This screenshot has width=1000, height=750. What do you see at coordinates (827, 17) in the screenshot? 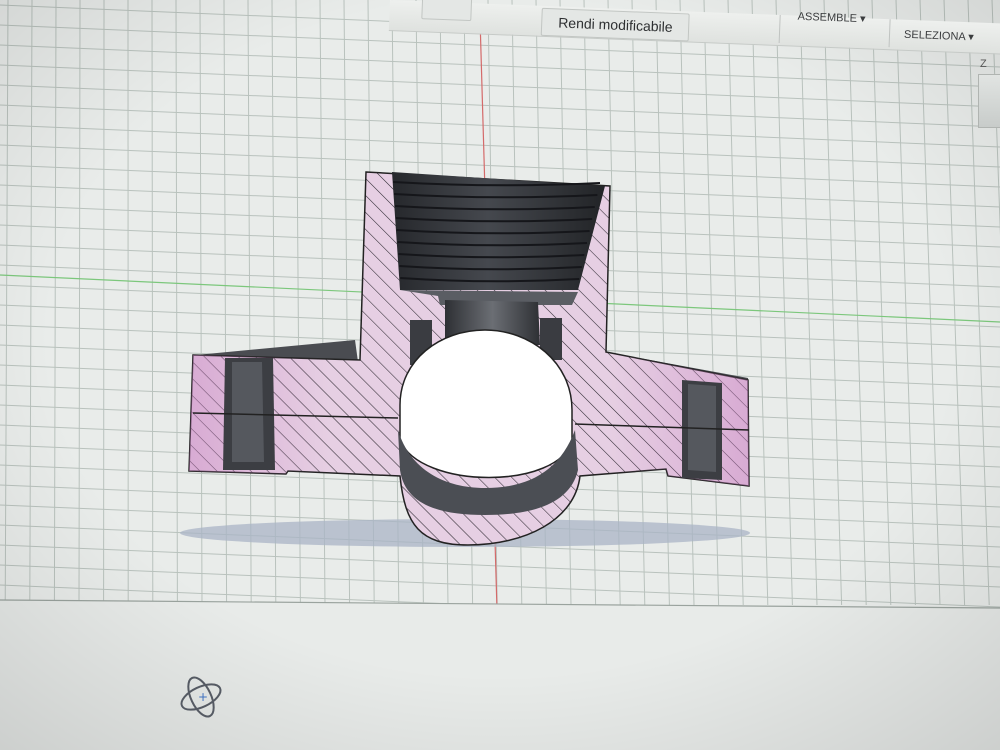
I see `assemble-menu-label: ASSEMBLE` at bounding box center [827, 17].